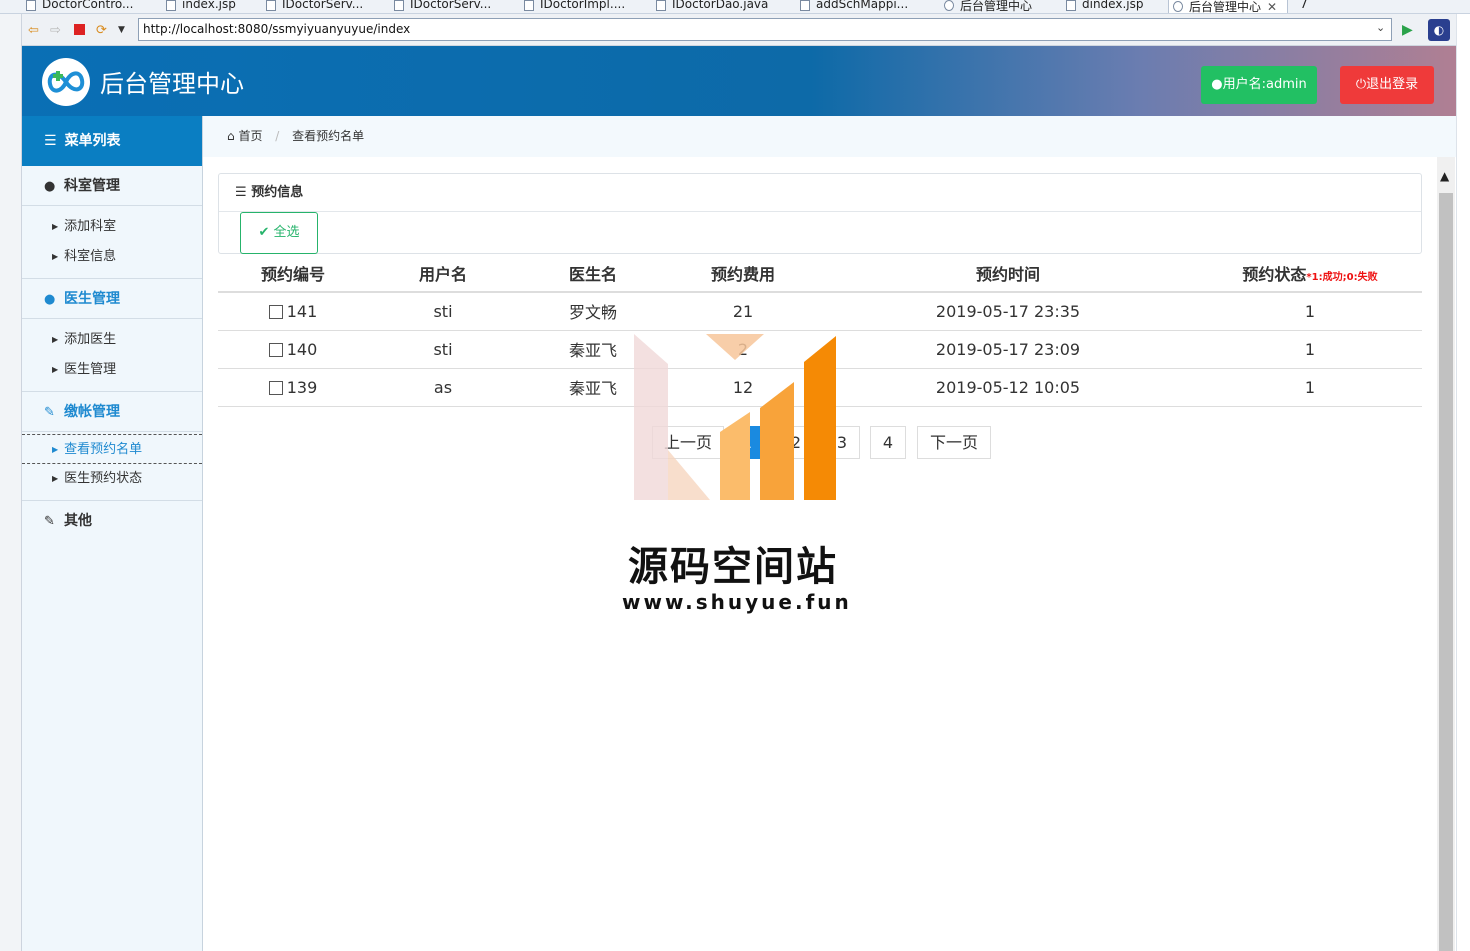 The image size is (1470, 951). What do you see at coordinates (55, 30) in the screenshot?
I see `forward-arrow-icon: ⇨` at bounding box center [55, 30].